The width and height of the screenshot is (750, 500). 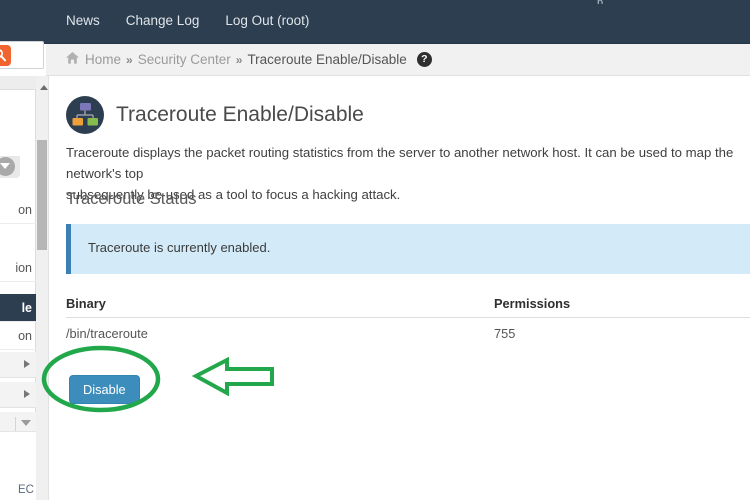 I want to click on network-topology-icon, so click(x=85, y=115).